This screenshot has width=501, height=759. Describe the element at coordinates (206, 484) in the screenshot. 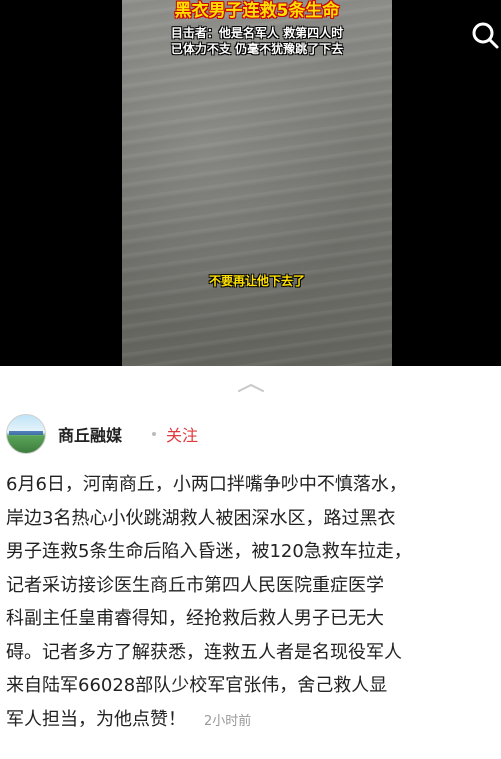

I see `post-line: 6月6日，河南商丘，小两口拌嘴争吵中不慎落水，` at that location.